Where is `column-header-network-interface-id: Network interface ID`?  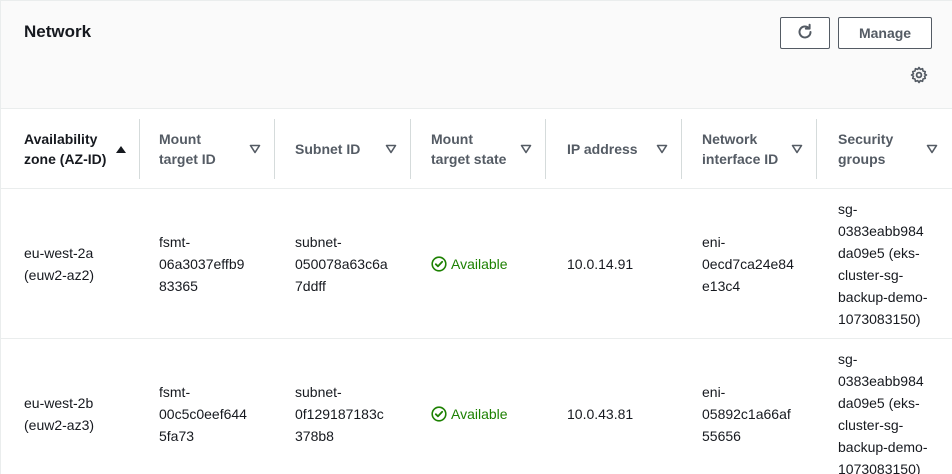
column-header-network-interface-id: Network interface ID is located at coordinates (757, 148).